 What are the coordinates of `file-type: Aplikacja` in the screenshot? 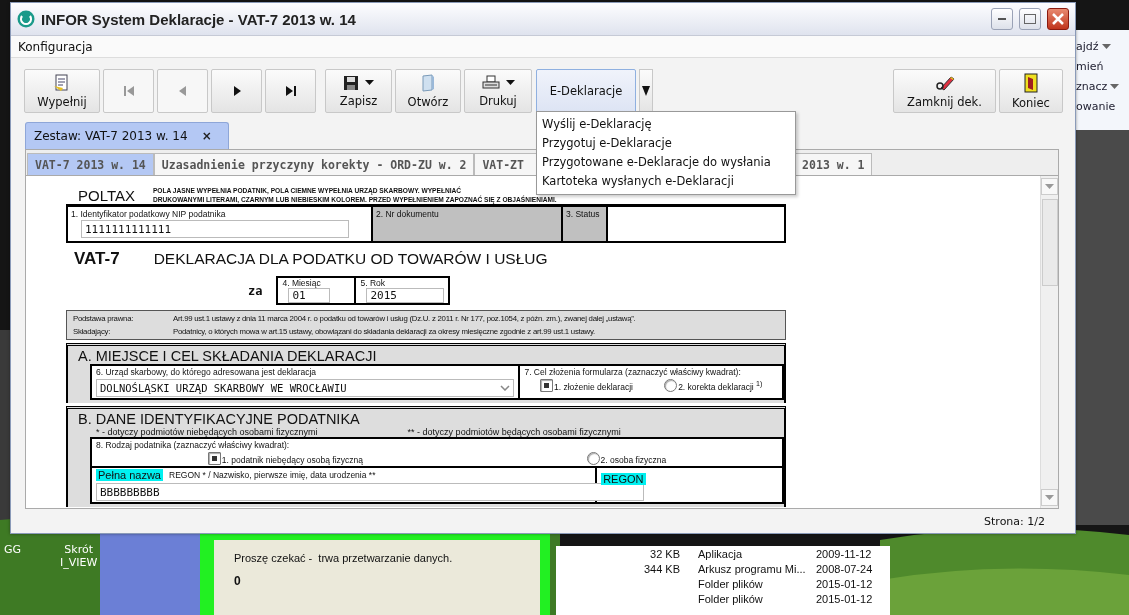 It's located at (720, 554).